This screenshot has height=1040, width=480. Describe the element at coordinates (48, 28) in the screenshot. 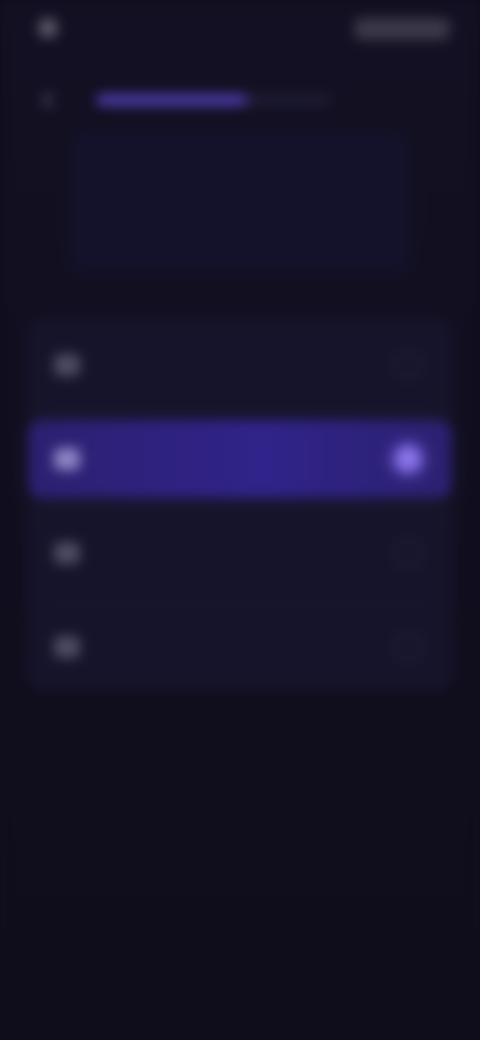

I see `camera-notch` at that location.